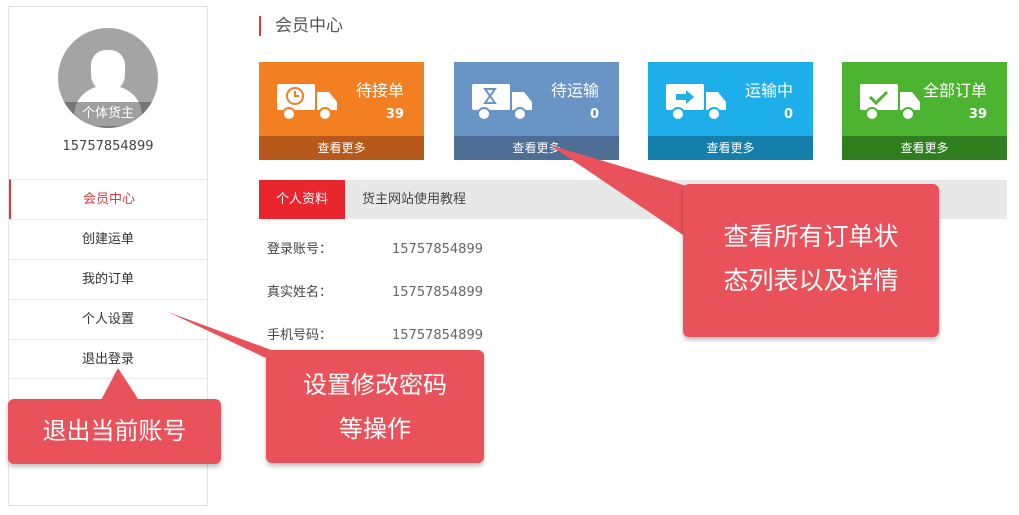 The image size is (1019, 515). What do you see at coordinates (375, 385) in the screenshot?
I see `callout-settings-line1: 设置修改密码` at bounding box center [375, 385].